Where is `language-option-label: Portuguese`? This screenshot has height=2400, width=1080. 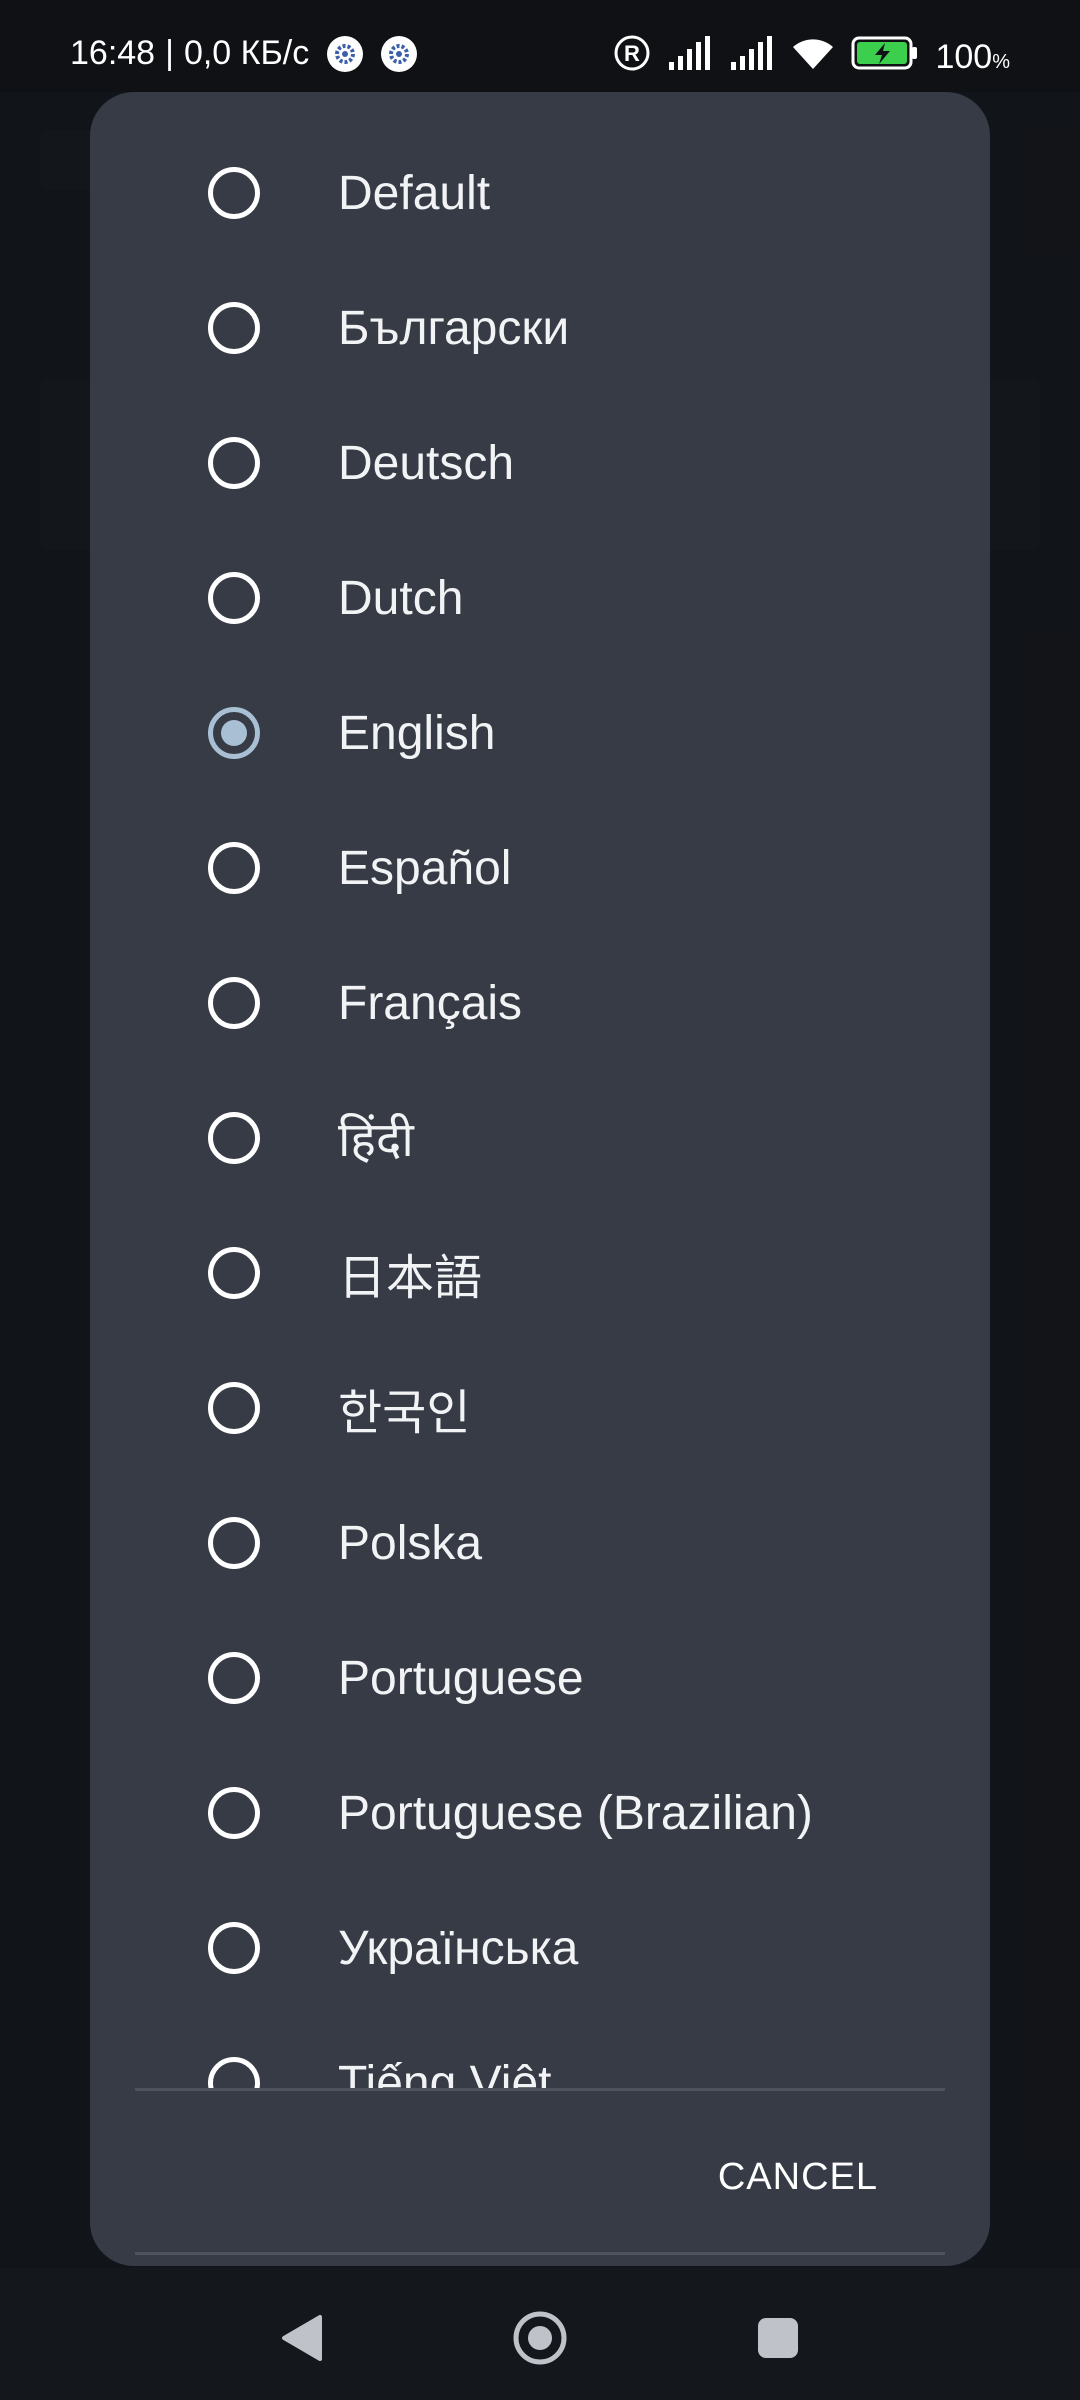 language-option-label: Portuguese is located at coordinates (461, 1678).